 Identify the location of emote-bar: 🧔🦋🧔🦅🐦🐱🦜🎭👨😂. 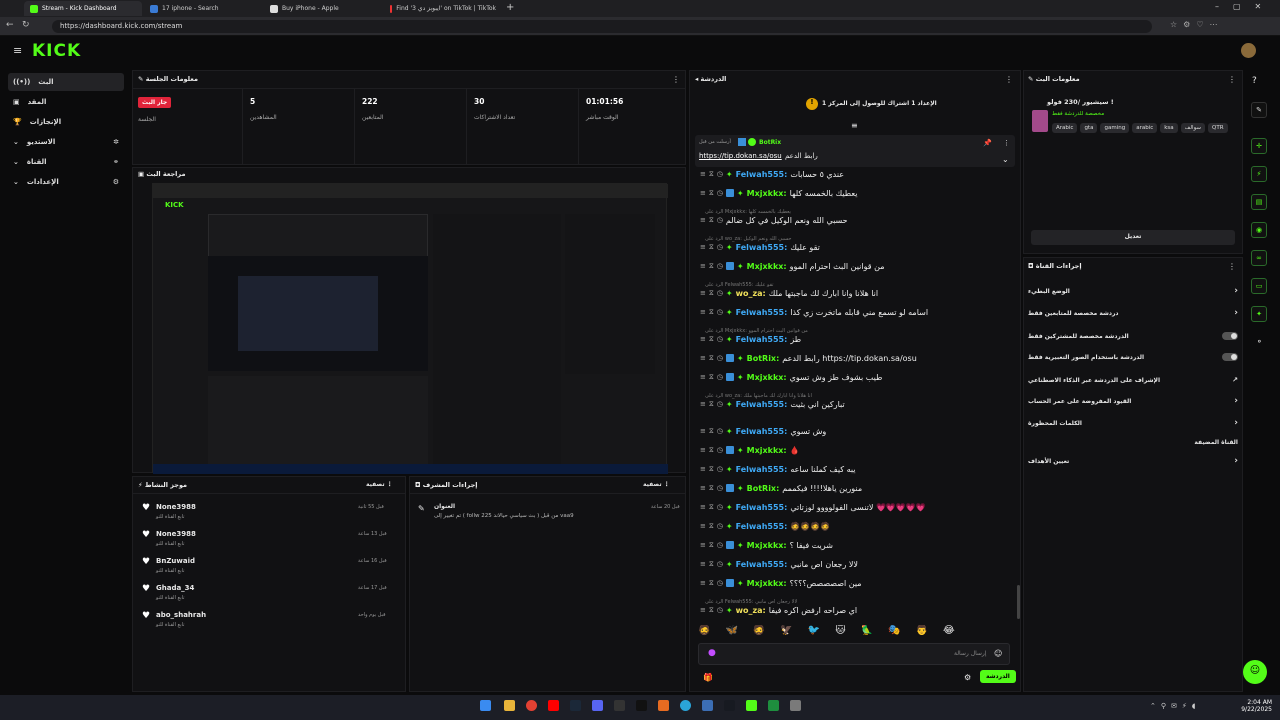
(854, 632).